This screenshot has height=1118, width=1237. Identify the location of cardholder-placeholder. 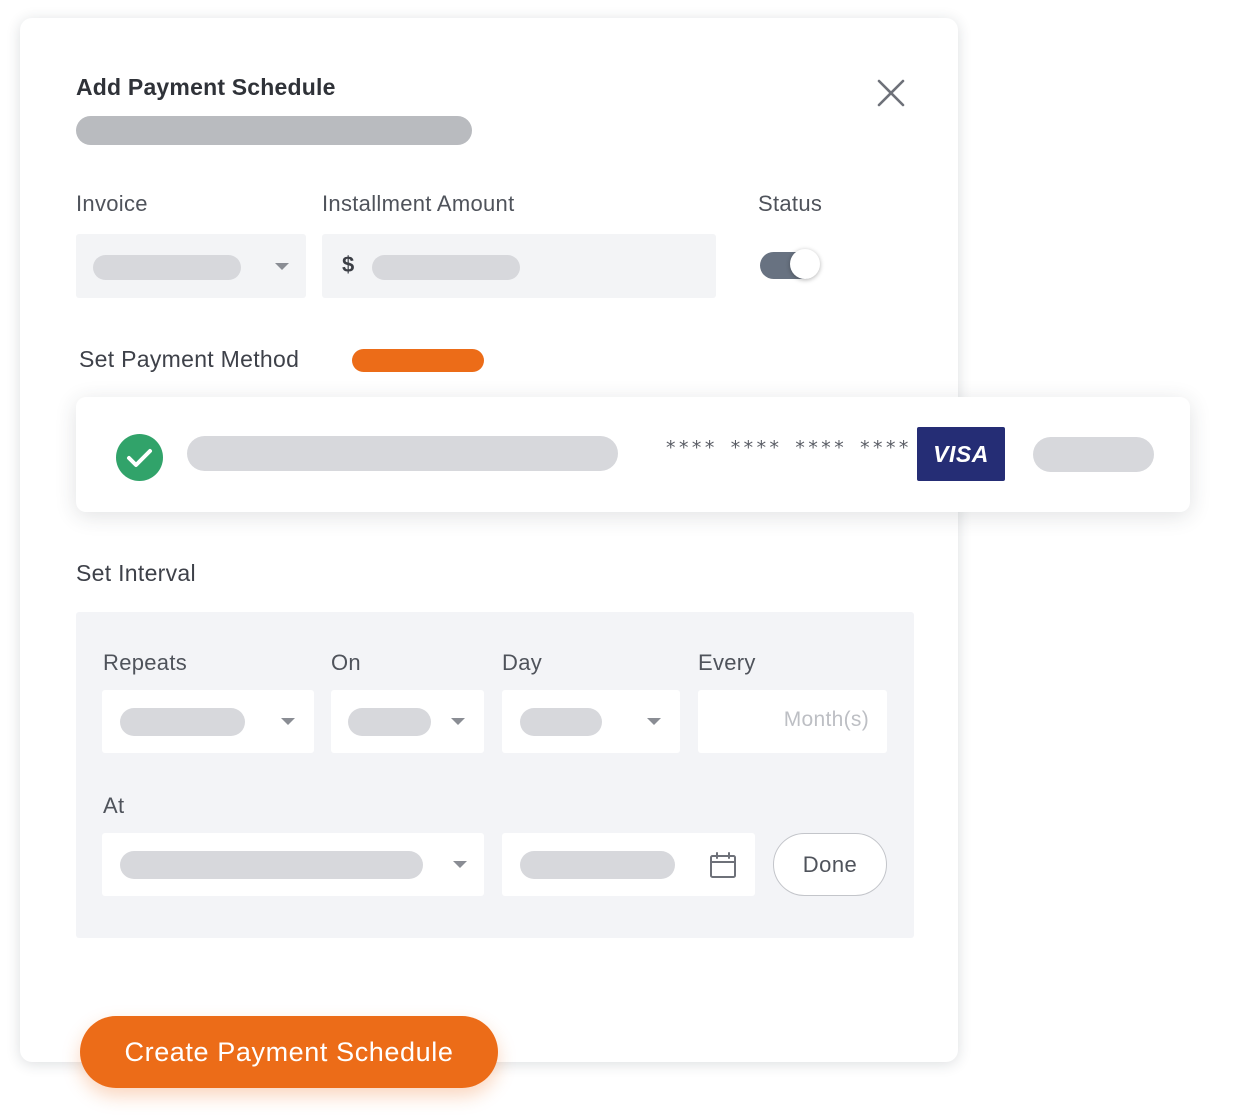
(402, 453).